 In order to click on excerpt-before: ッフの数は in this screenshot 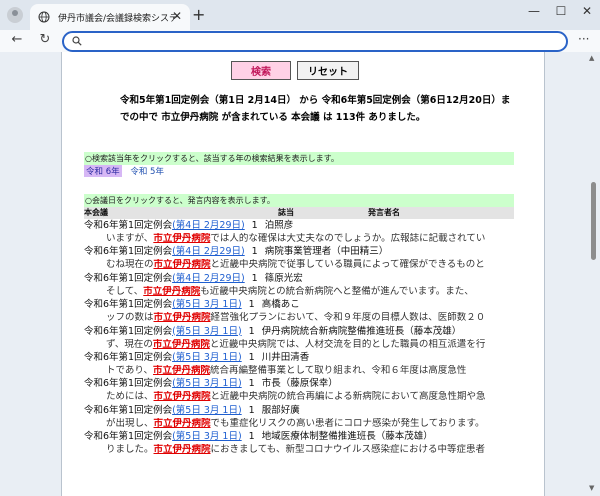, I will do `click(130, 318)`.